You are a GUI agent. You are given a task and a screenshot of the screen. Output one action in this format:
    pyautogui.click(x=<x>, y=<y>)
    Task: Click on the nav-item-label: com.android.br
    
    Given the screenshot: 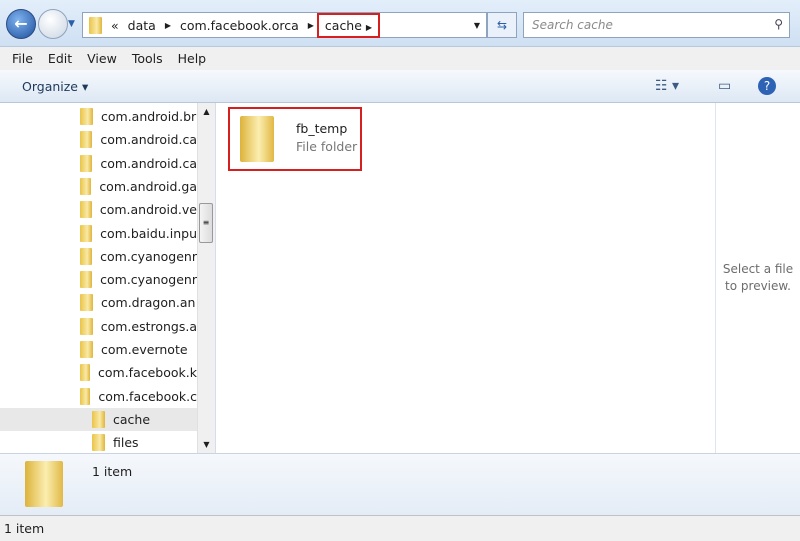 What is the action you would take?
    pyautogui.click(x=149, y=116)
    